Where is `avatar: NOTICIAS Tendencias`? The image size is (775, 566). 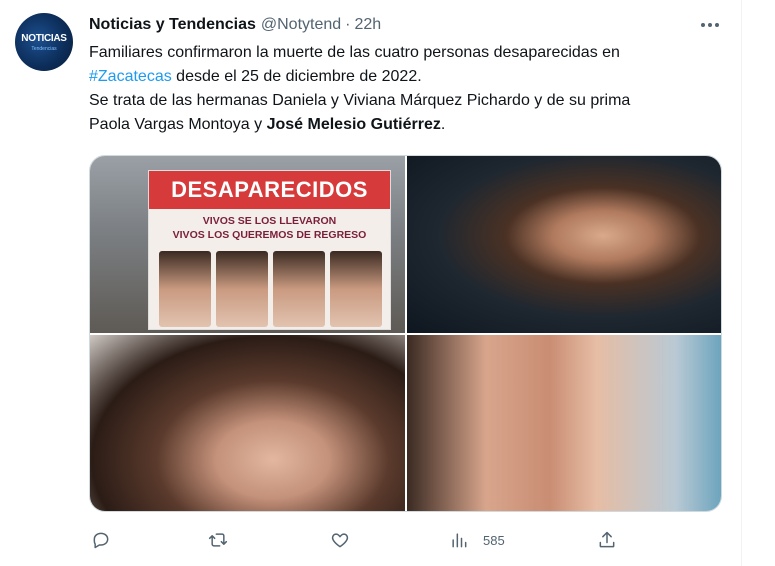
avatar: NOTICIAS Tendencias is located at coordinates (44, 42).